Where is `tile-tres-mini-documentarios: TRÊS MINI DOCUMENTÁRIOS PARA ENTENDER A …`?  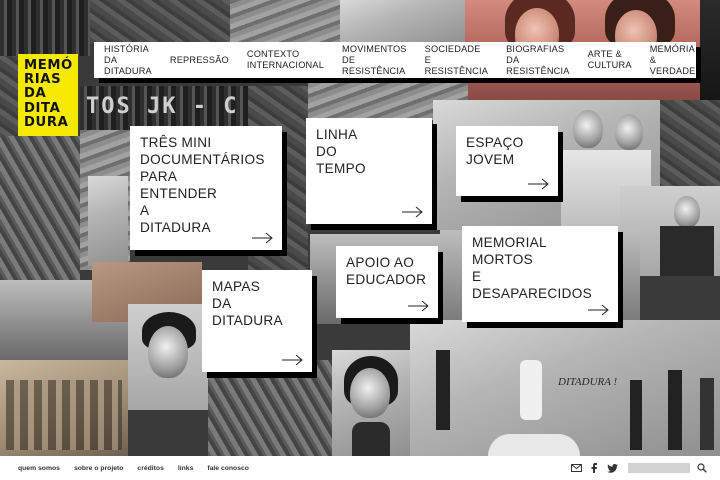 tile-tres-mini-documentarios: TRÊS MINI DOCUMENTÁRIOS PARA ENTENDER A … is located at coordinates (206, 188).